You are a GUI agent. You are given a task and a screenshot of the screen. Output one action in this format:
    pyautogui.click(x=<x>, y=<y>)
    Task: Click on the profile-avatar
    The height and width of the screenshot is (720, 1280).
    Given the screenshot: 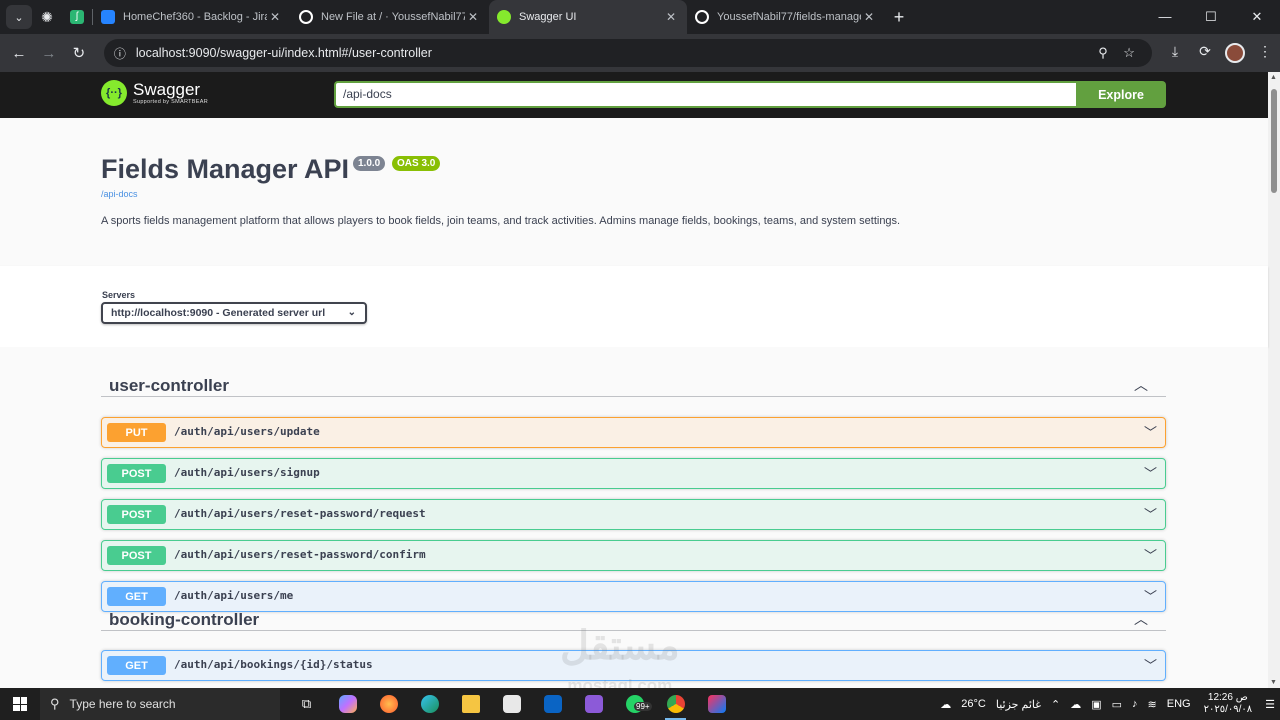 What is the action you would take?
    pyautogui.click(x=1235, y=53)
    